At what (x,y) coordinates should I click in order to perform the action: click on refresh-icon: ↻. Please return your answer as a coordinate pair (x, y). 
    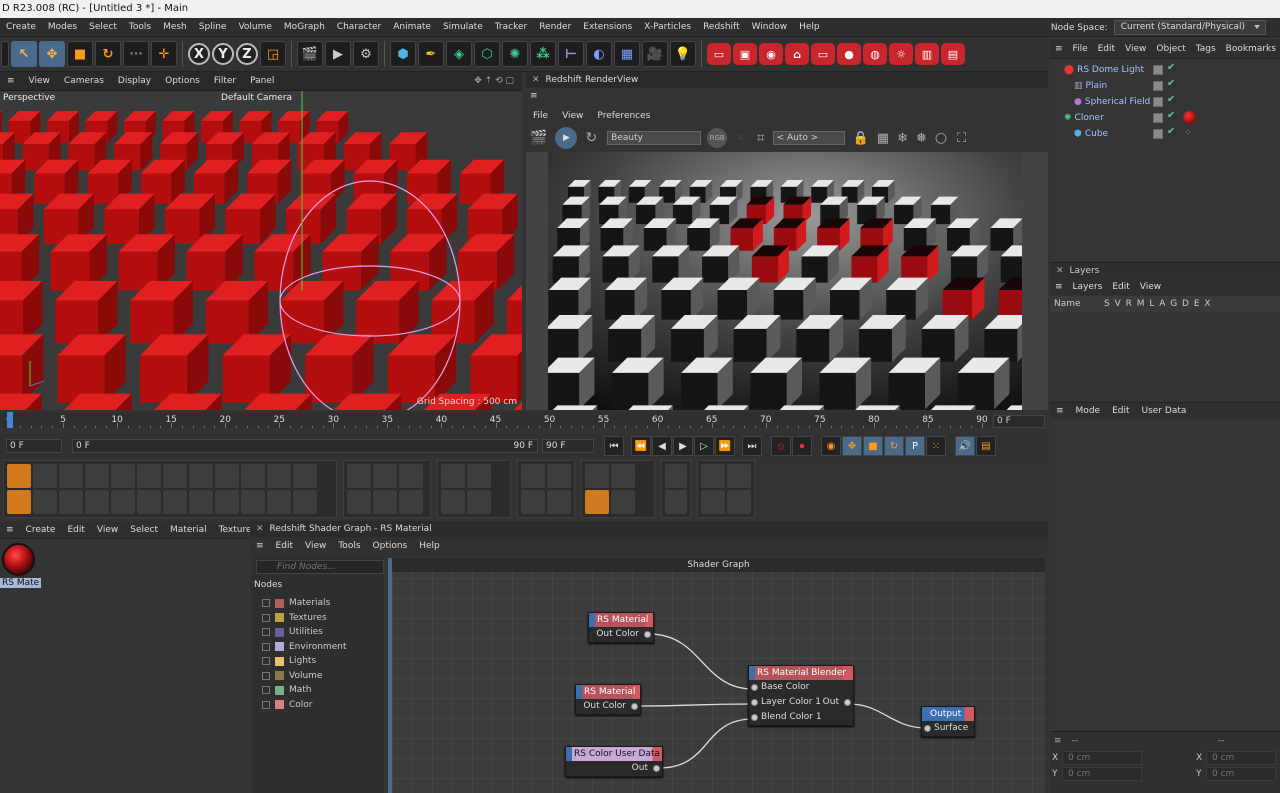
    Looking at the image, I should click on (591, 138).